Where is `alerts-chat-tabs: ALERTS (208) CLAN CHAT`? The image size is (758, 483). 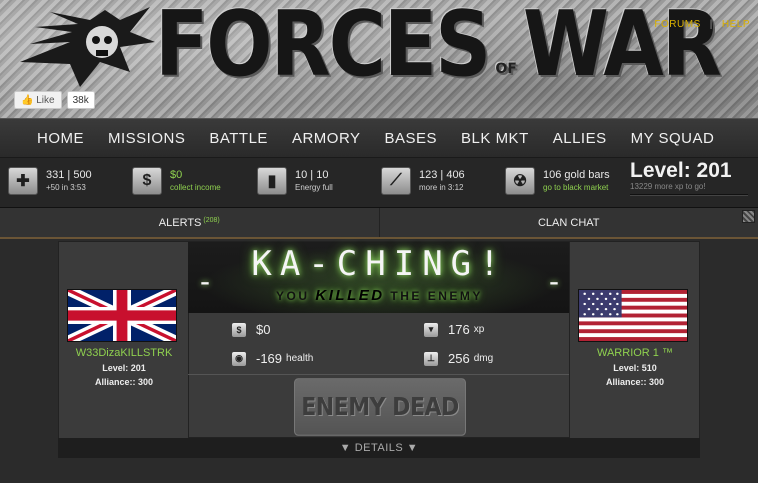
alerts-chat-tabs: ALERTS (208) CLAN CHAT is located at coordinates (379, 223).